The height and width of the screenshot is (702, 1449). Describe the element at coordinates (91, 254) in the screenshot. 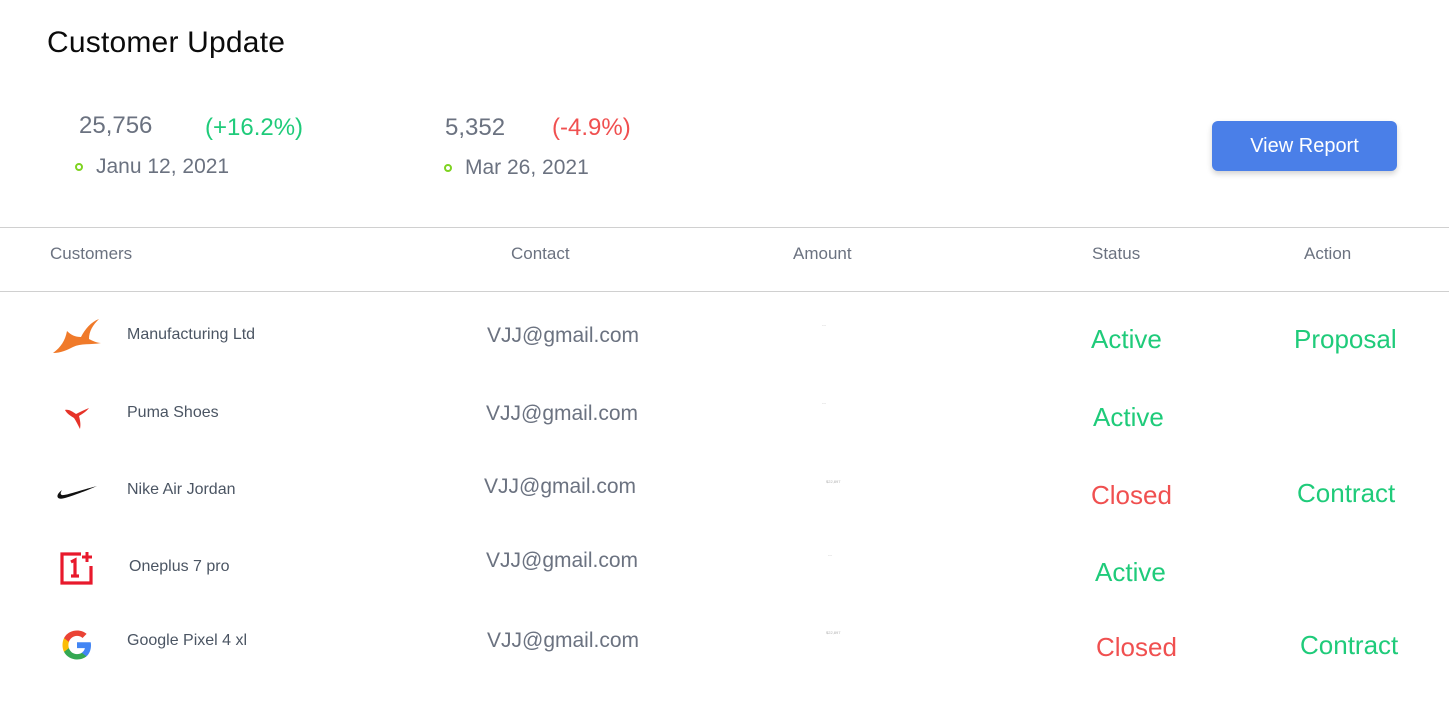

I see `column-header-customers: Customers` at that location.